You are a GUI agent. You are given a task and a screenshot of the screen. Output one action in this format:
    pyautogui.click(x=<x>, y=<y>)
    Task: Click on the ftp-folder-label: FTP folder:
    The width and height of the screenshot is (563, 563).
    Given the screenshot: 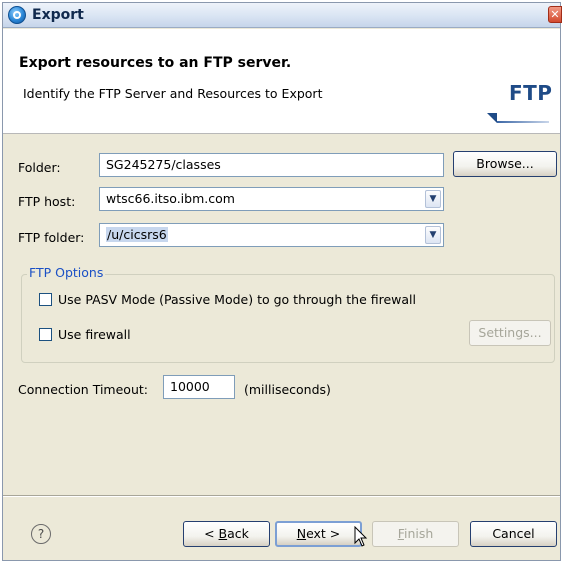 What is the action you would take?
    pyautogui.click(x=51, y=237)
    